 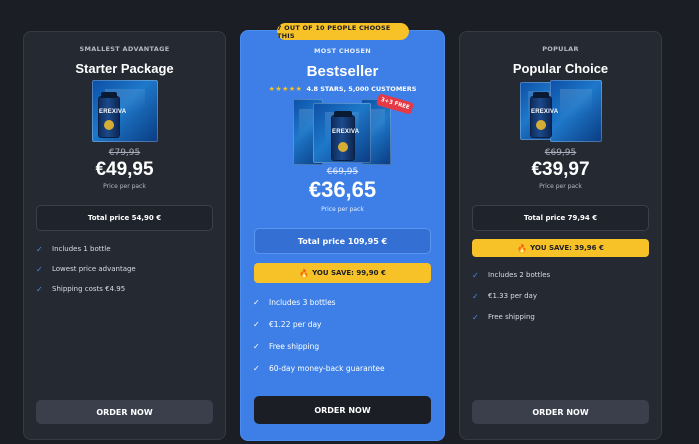 I want to click on feature-item: ✓ Shipping costs €4.95, so click(x=126, y=289).